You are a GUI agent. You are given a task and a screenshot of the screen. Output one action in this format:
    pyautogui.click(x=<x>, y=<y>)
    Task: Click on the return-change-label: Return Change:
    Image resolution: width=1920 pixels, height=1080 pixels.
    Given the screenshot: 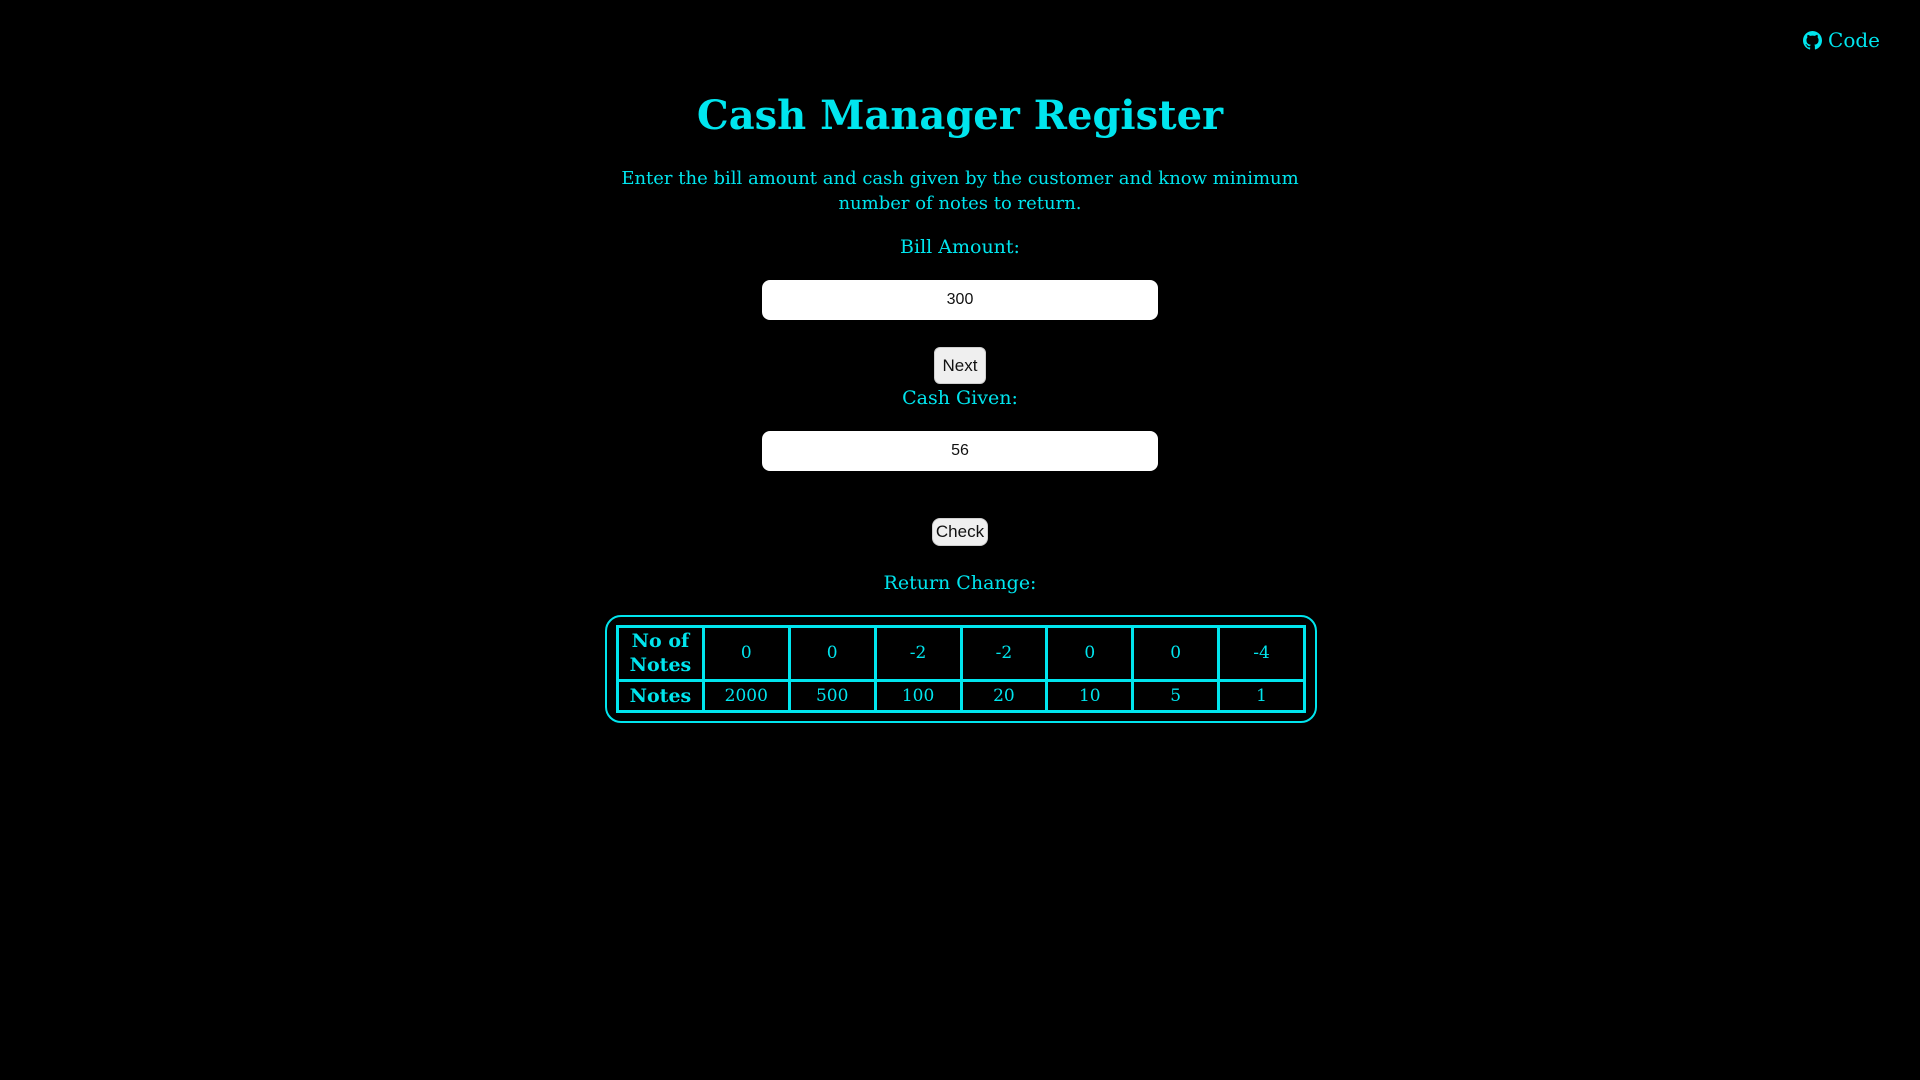 What is the action you would take?
    pyautogui.click(x=960, y=583)
    